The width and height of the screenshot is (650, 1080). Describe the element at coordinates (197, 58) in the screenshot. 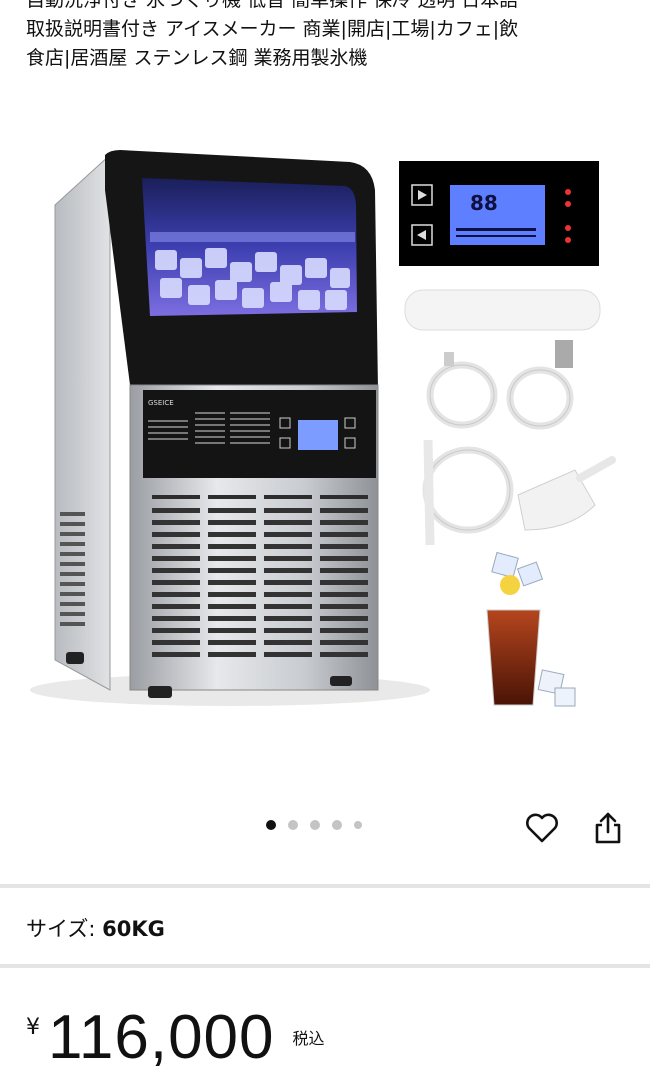

I see `title-line: 食店|居酒屋 ステンレス鋼 業務用製氷機` at that location.